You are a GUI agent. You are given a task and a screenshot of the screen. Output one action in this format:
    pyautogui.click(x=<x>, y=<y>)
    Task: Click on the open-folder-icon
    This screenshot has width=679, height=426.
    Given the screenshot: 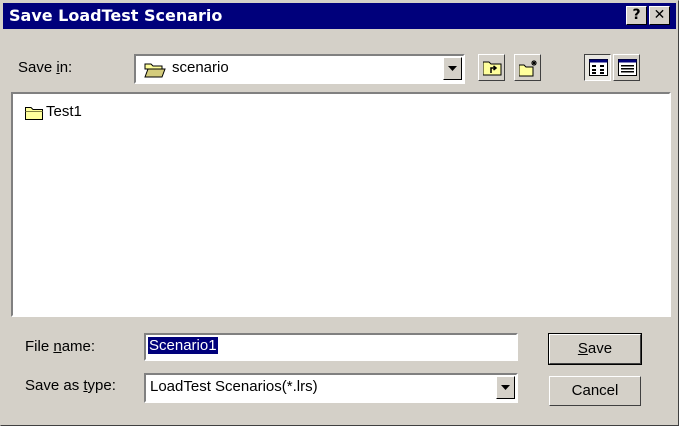 What is the action you would take?
    pyautogui.click(x=155, y=70)
    